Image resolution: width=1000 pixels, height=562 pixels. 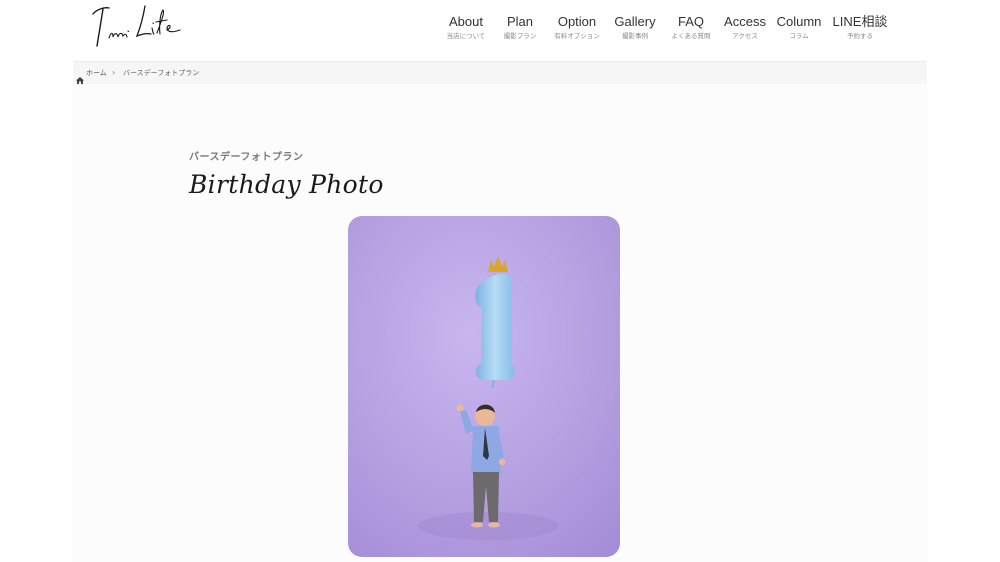 What do you see at coordinates (745, 36) in the screenshot?
I see `nav-sublabel: アクセス` at bounding box center [745, 36].